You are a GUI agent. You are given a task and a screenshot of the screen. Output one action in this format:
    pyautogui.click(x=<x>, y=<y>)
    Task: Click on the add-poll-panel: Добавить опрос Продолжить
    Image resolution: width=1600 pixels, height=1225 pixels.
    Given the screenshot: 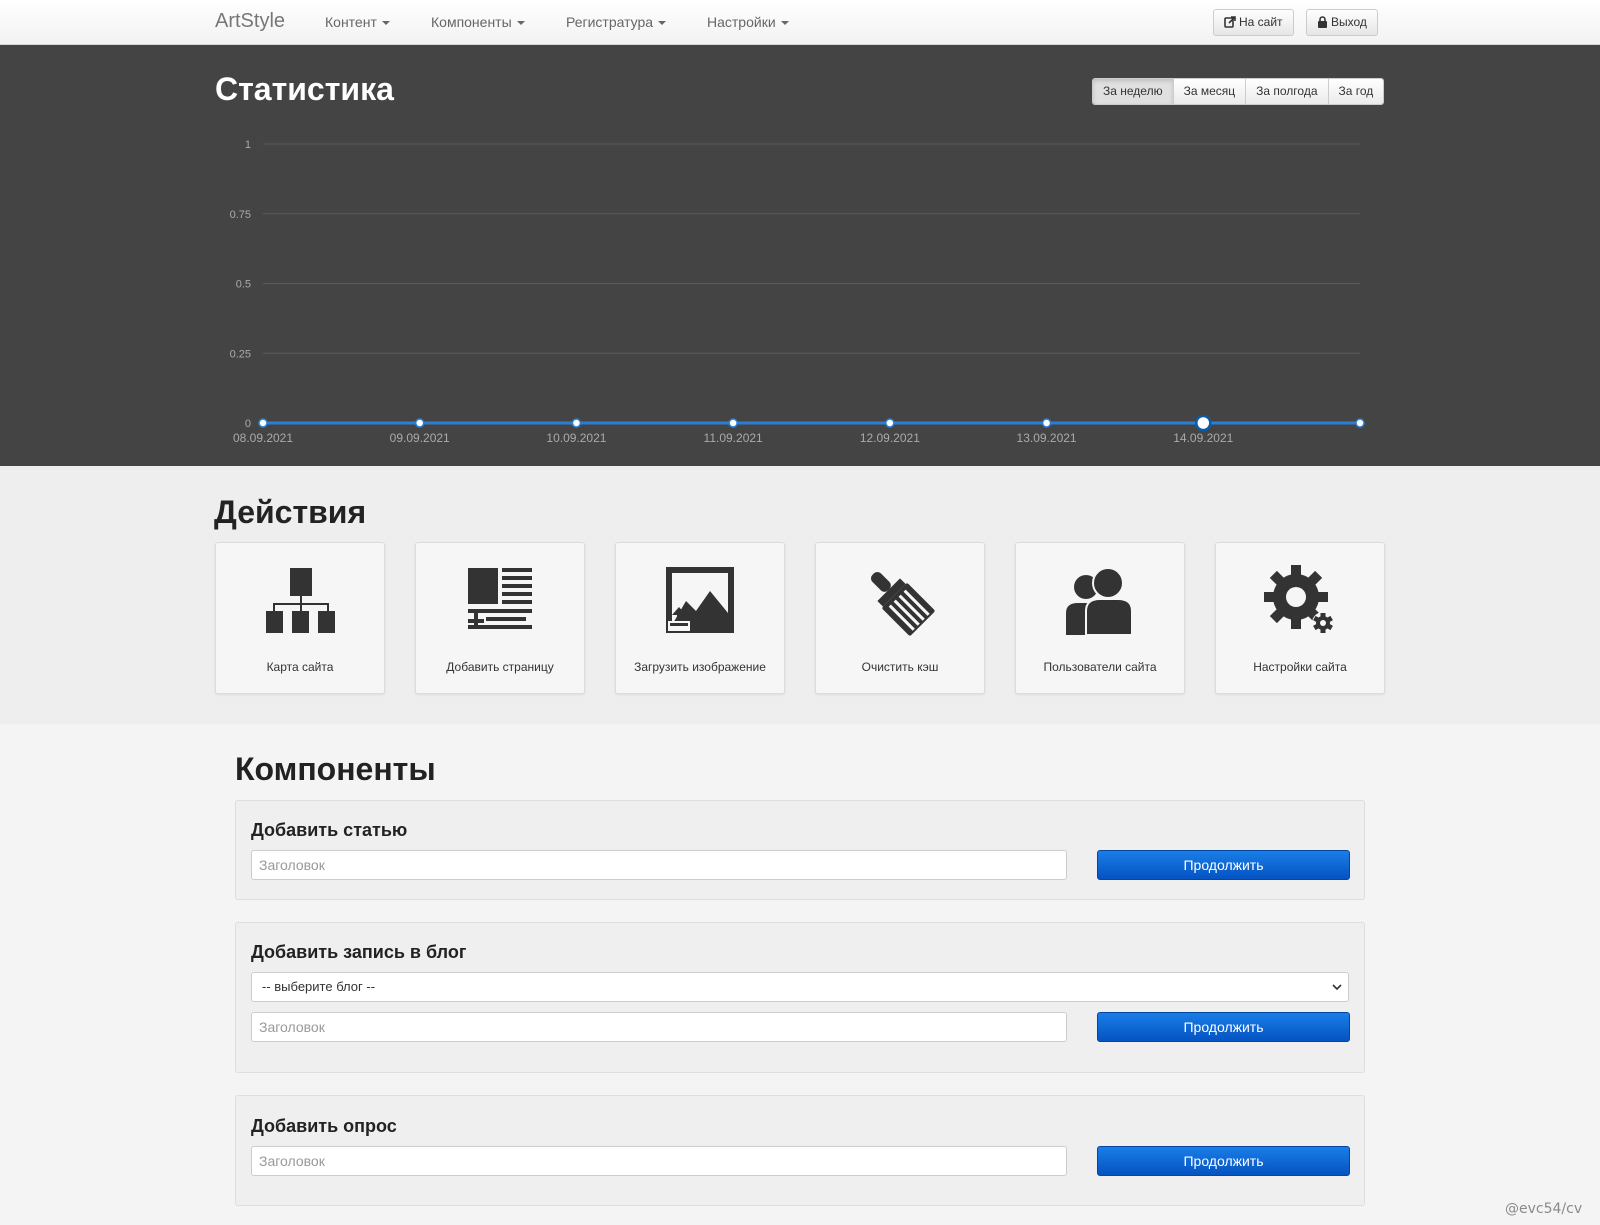 What is the action you would take?
    pyautogui.click(x=800, y=1150)
    